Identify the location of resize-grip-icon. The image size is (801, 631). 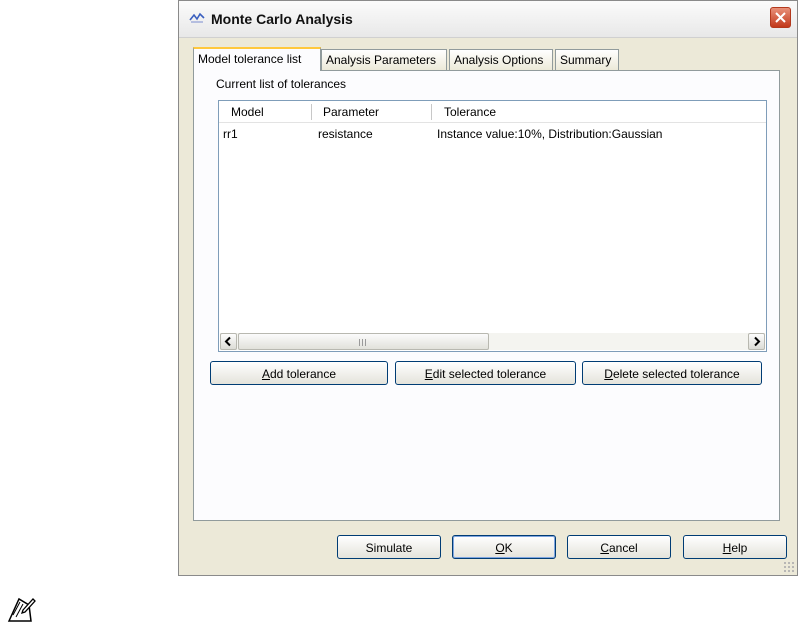
(789, 567).